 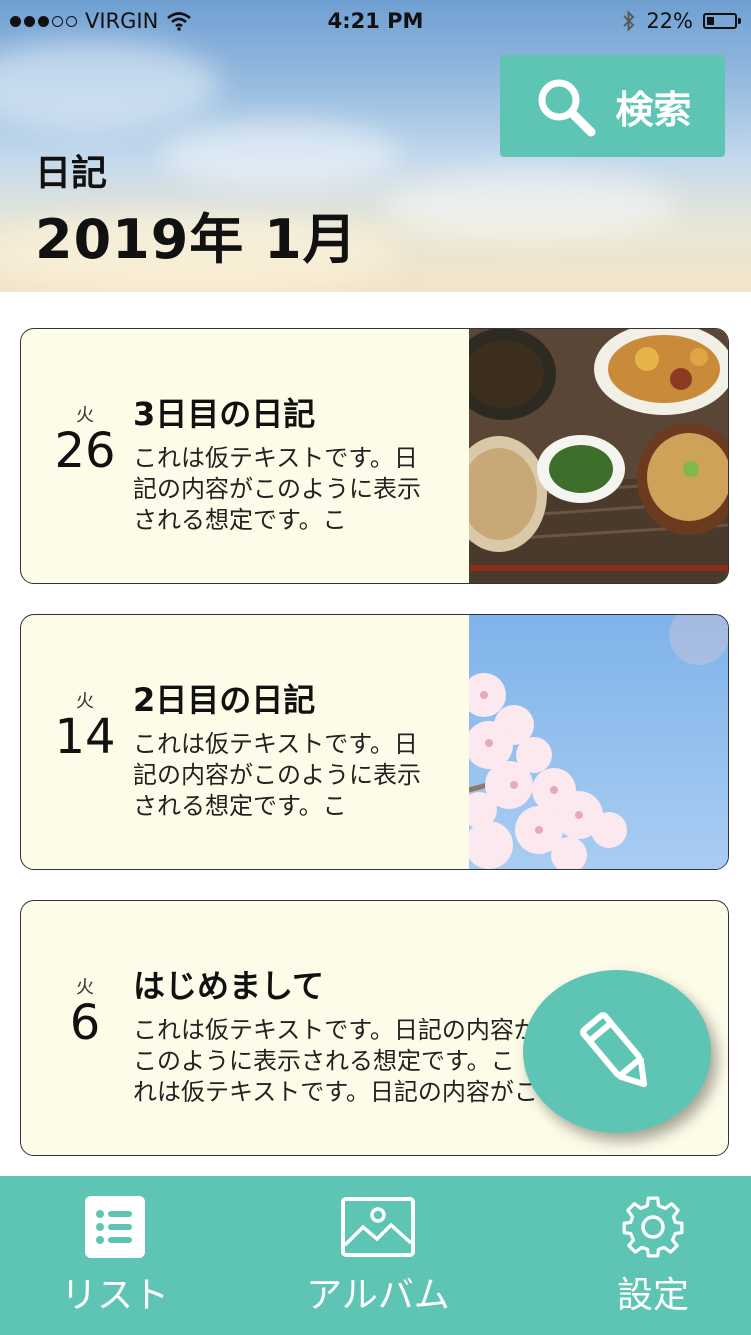 What do you see at coordinates (378, 1227) in the screenshot?
I see `image-icon` at bounding box center [378, 1227].